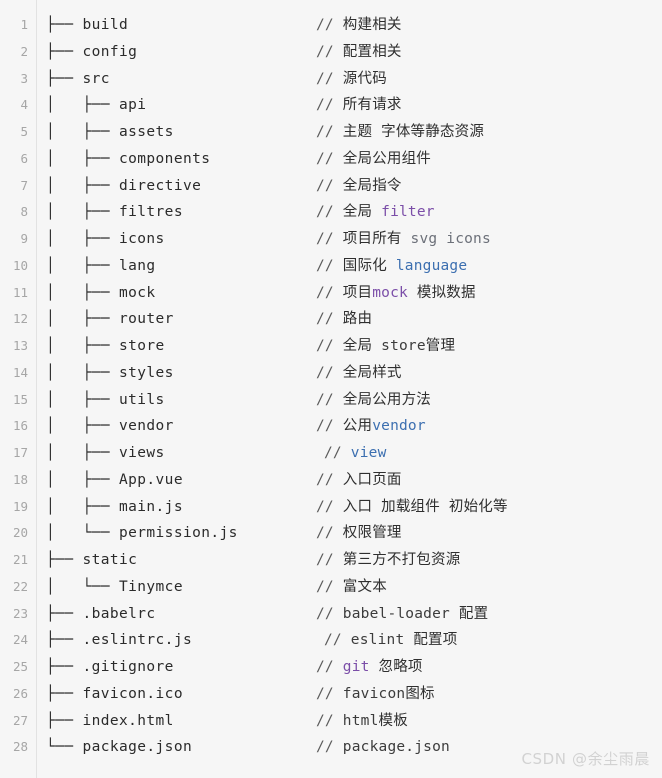 The width and height of the screenshot is (662, 778). What do you see at coordinates (400, 667) in the screenshot?
I see `comment-cjk-text: 忽略项` at bounding box center [400, 667].